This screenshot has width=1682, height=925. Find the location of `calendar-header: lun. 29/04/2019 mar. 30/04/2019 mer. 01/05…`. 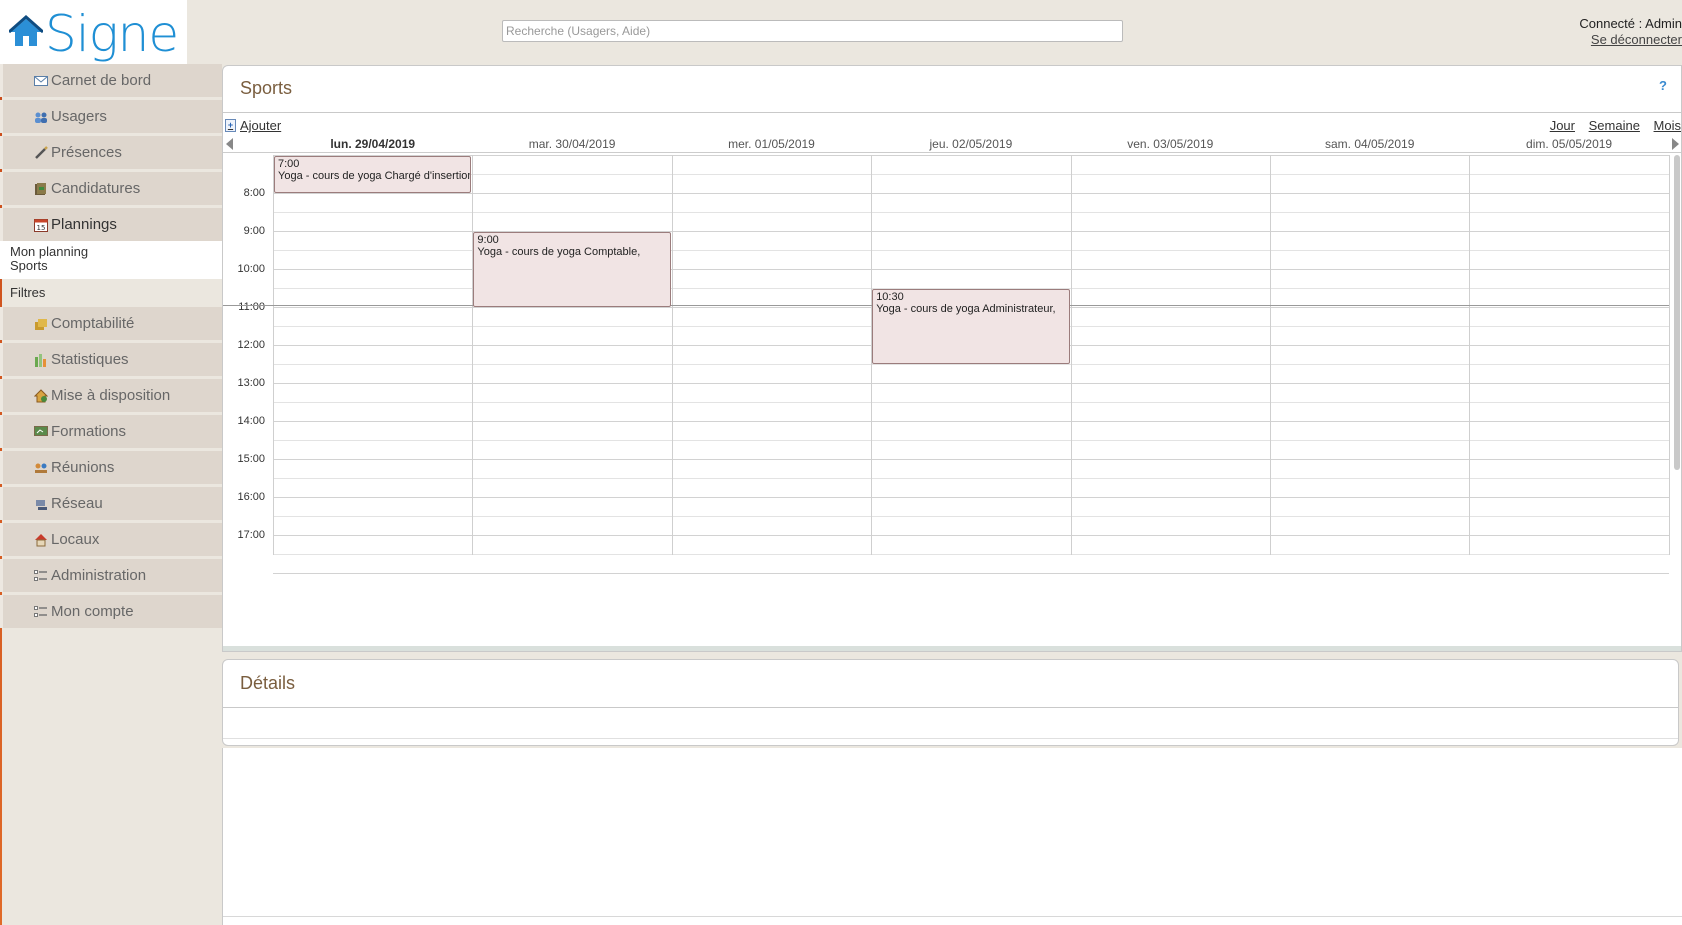

calendar-header: lun. 29/04/2019 mar. 30/04/2019 mer. 01/05… is located at coordinates (952, 143).